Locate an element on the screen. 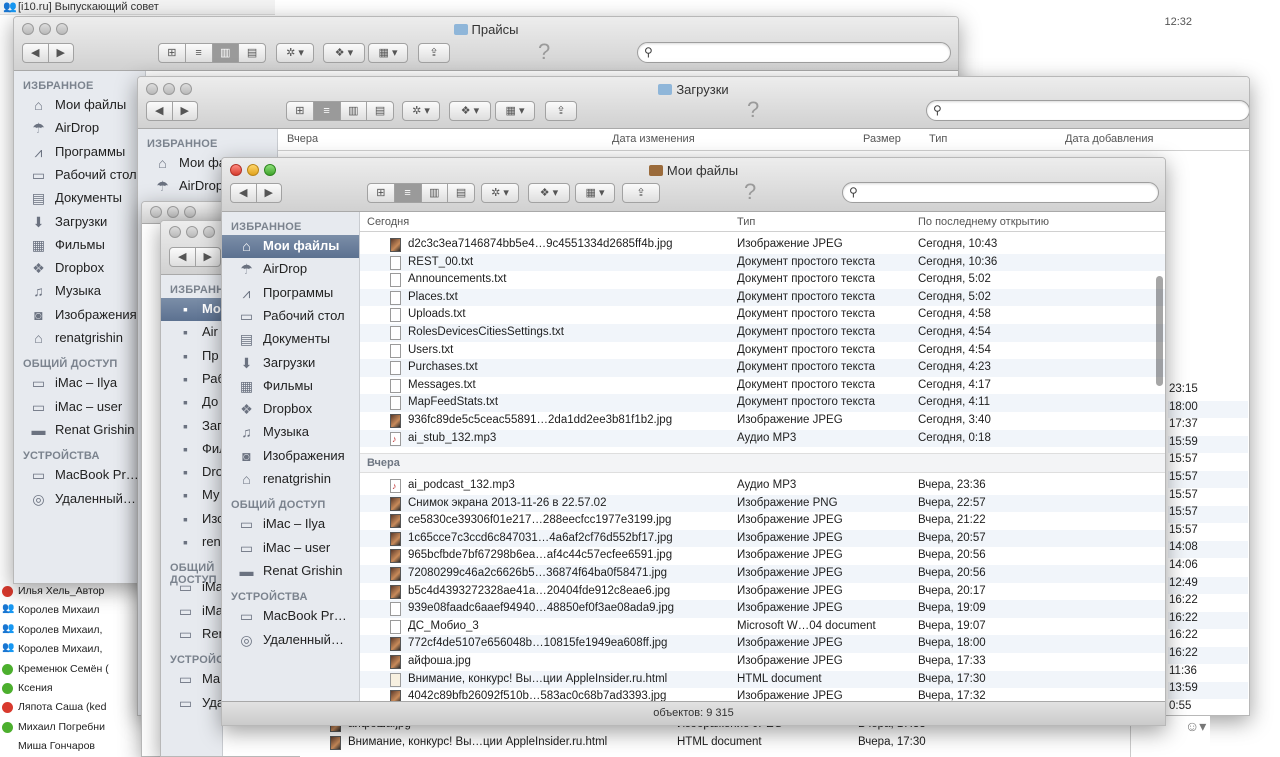 This screenshot has width=1280, height=757. contact-item: Ксения is located at coordinates (27, 688).